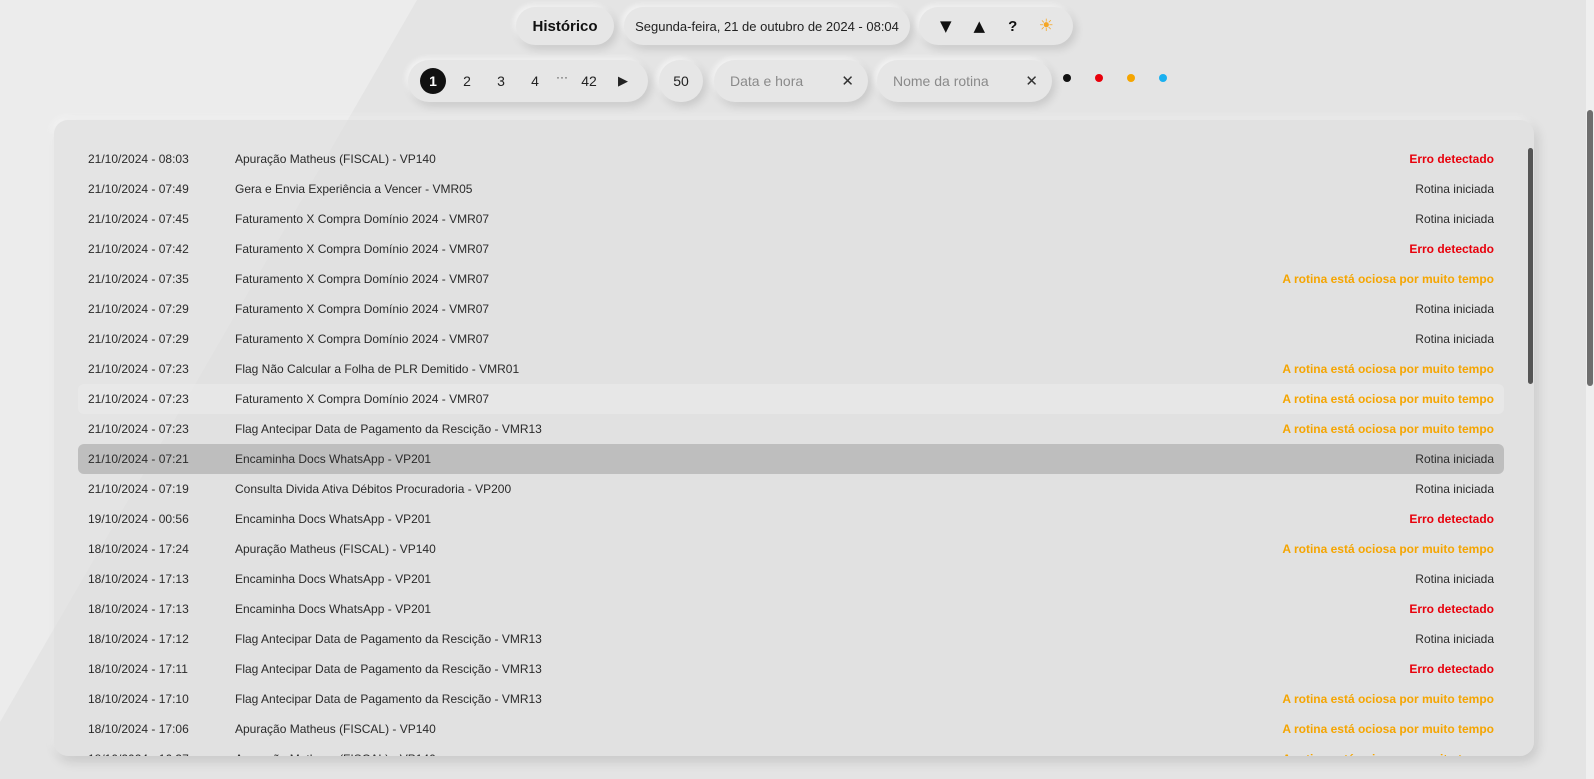 The width and height of the screenshot is (1594, 779). Describe the element at coordinates (138, 459) in the screenshot. I see `row-date: 21/10/2024 - 07:21` at that location.